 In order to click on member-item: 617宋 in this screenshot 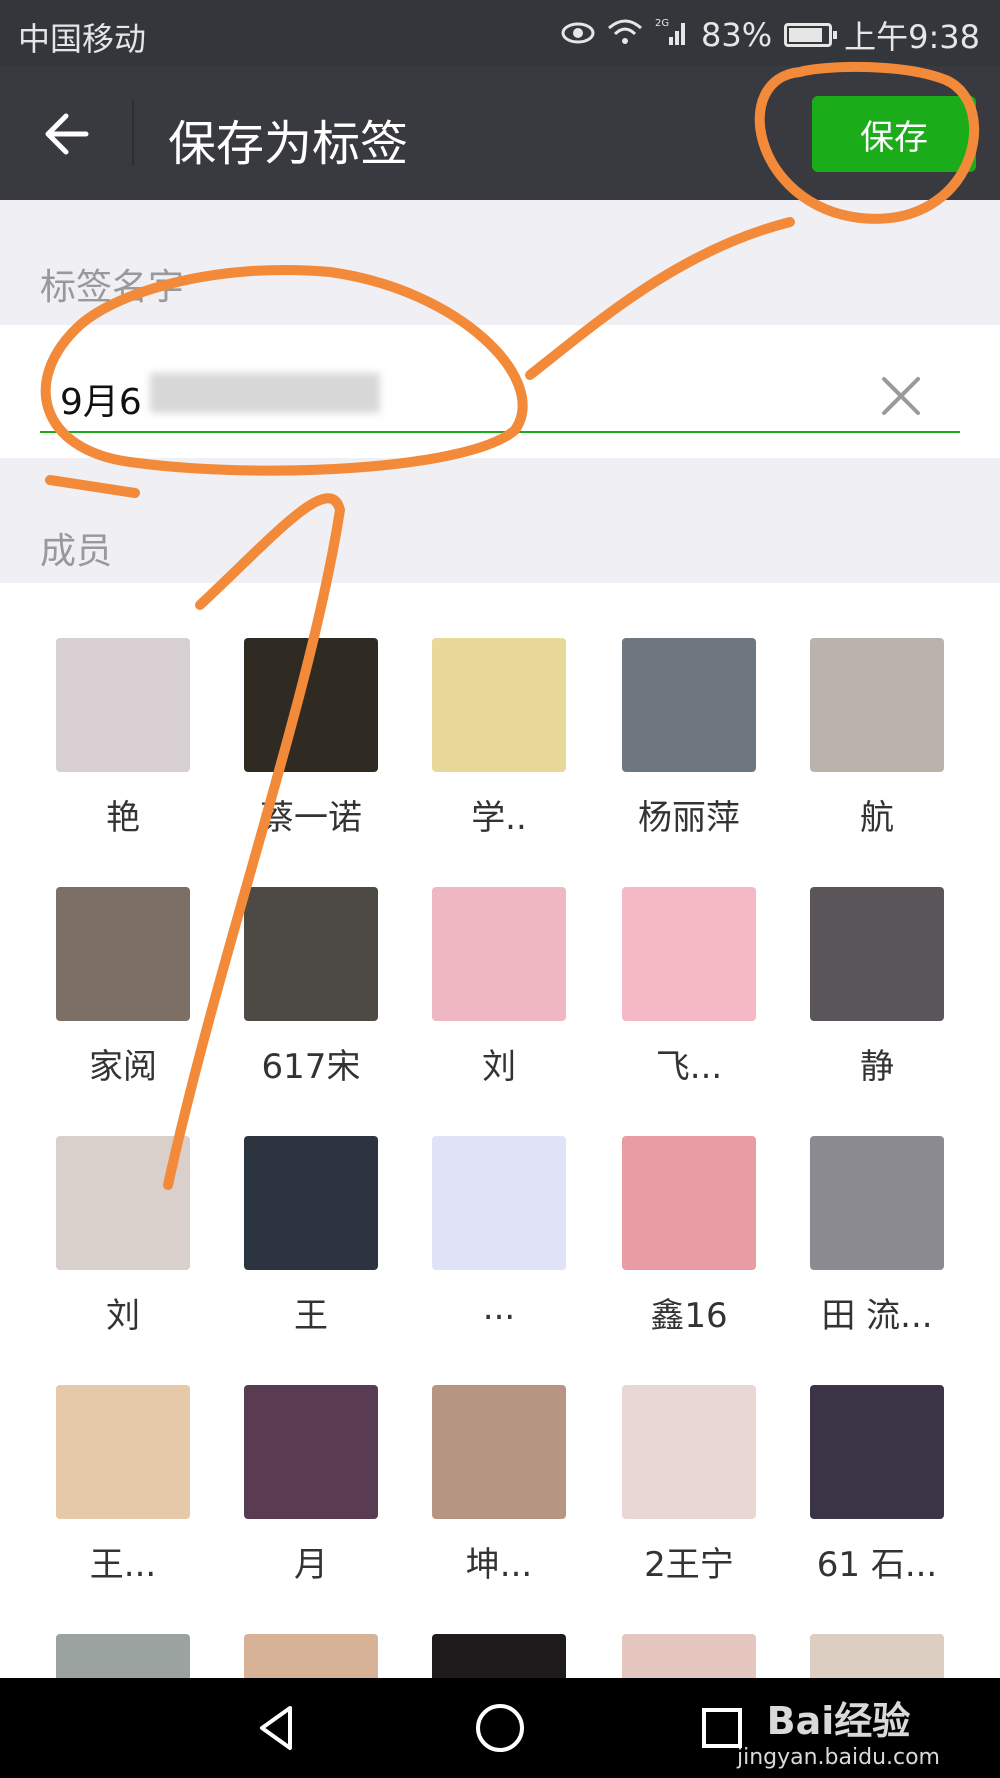, I will do `click(311, 987)`.